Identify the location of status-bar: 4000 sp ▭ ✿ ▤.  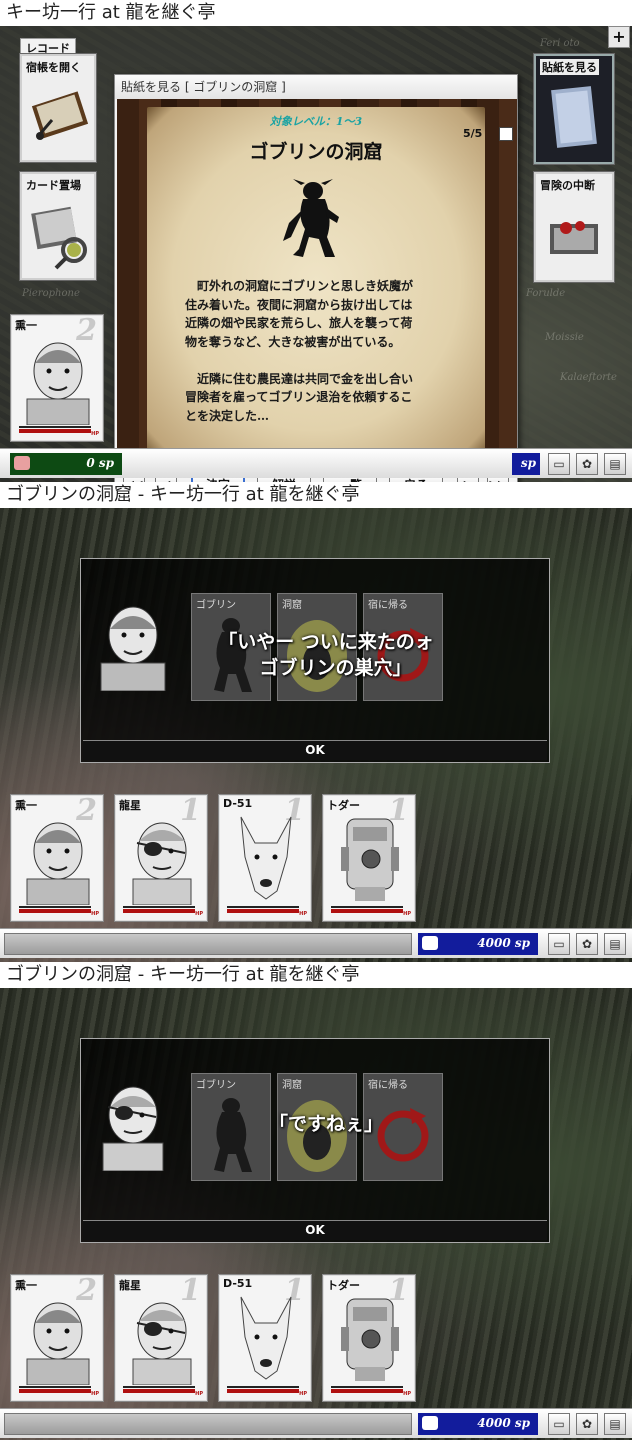
(316, 1423).